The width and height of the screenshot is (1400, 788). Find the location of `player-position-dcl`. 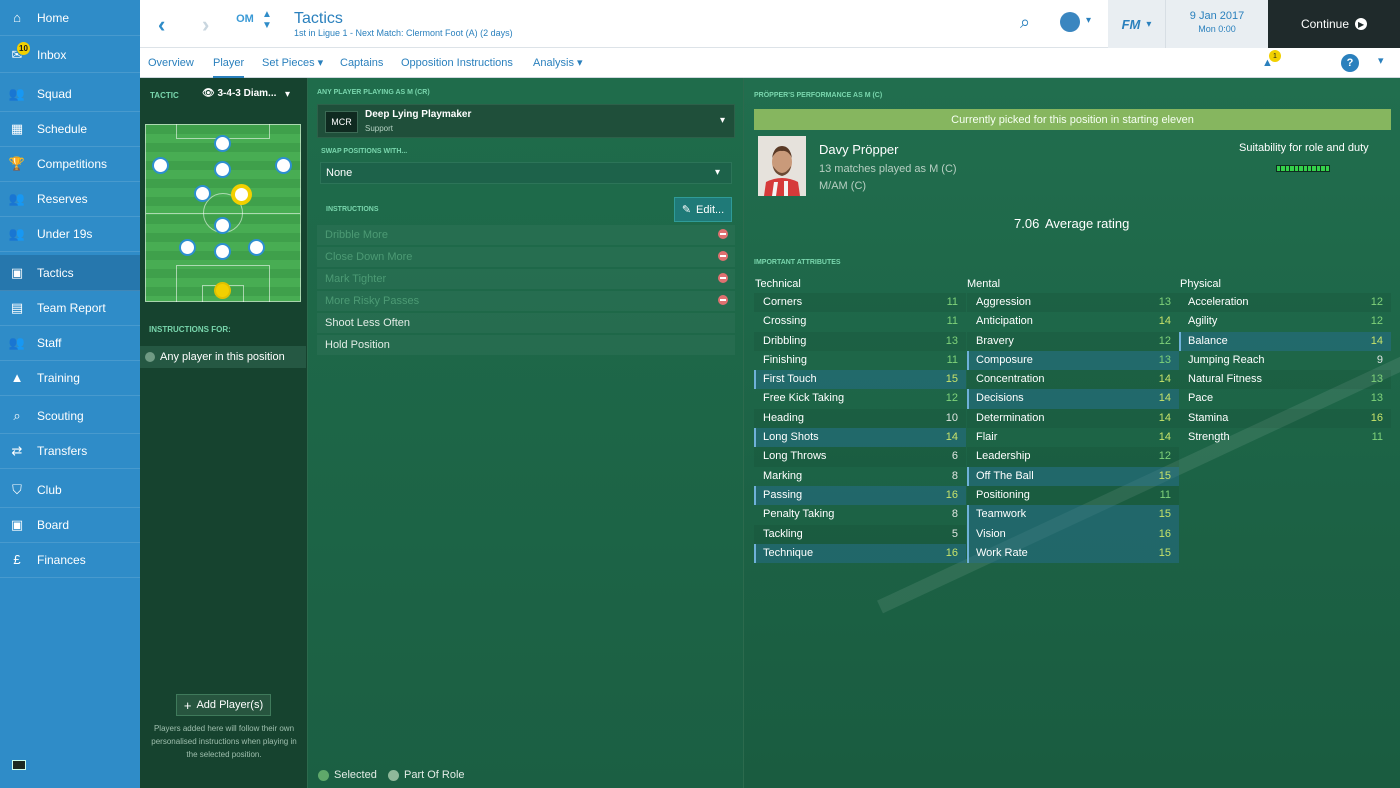

player-position-dcl is located at coordinates (187, 247).